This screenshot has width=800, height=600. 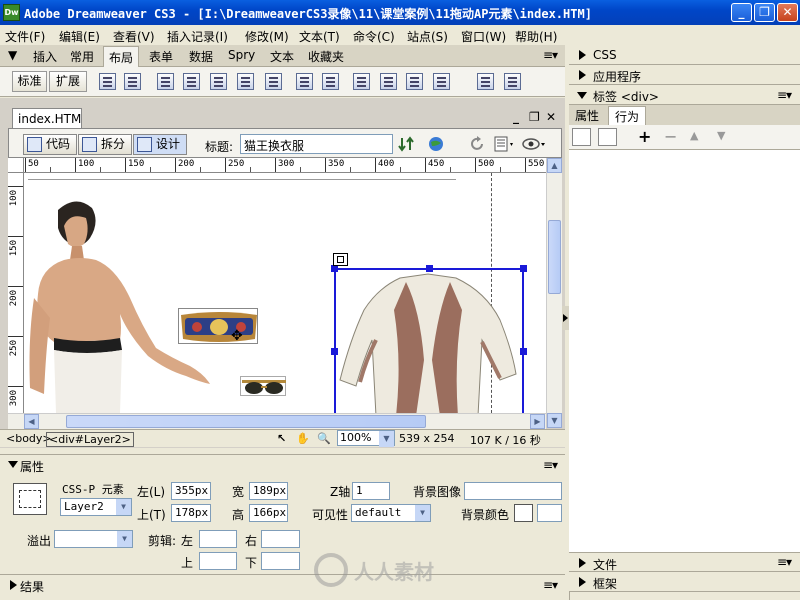 I want to click on doc-restore-icon: ❐, so click(x=534, y=117).